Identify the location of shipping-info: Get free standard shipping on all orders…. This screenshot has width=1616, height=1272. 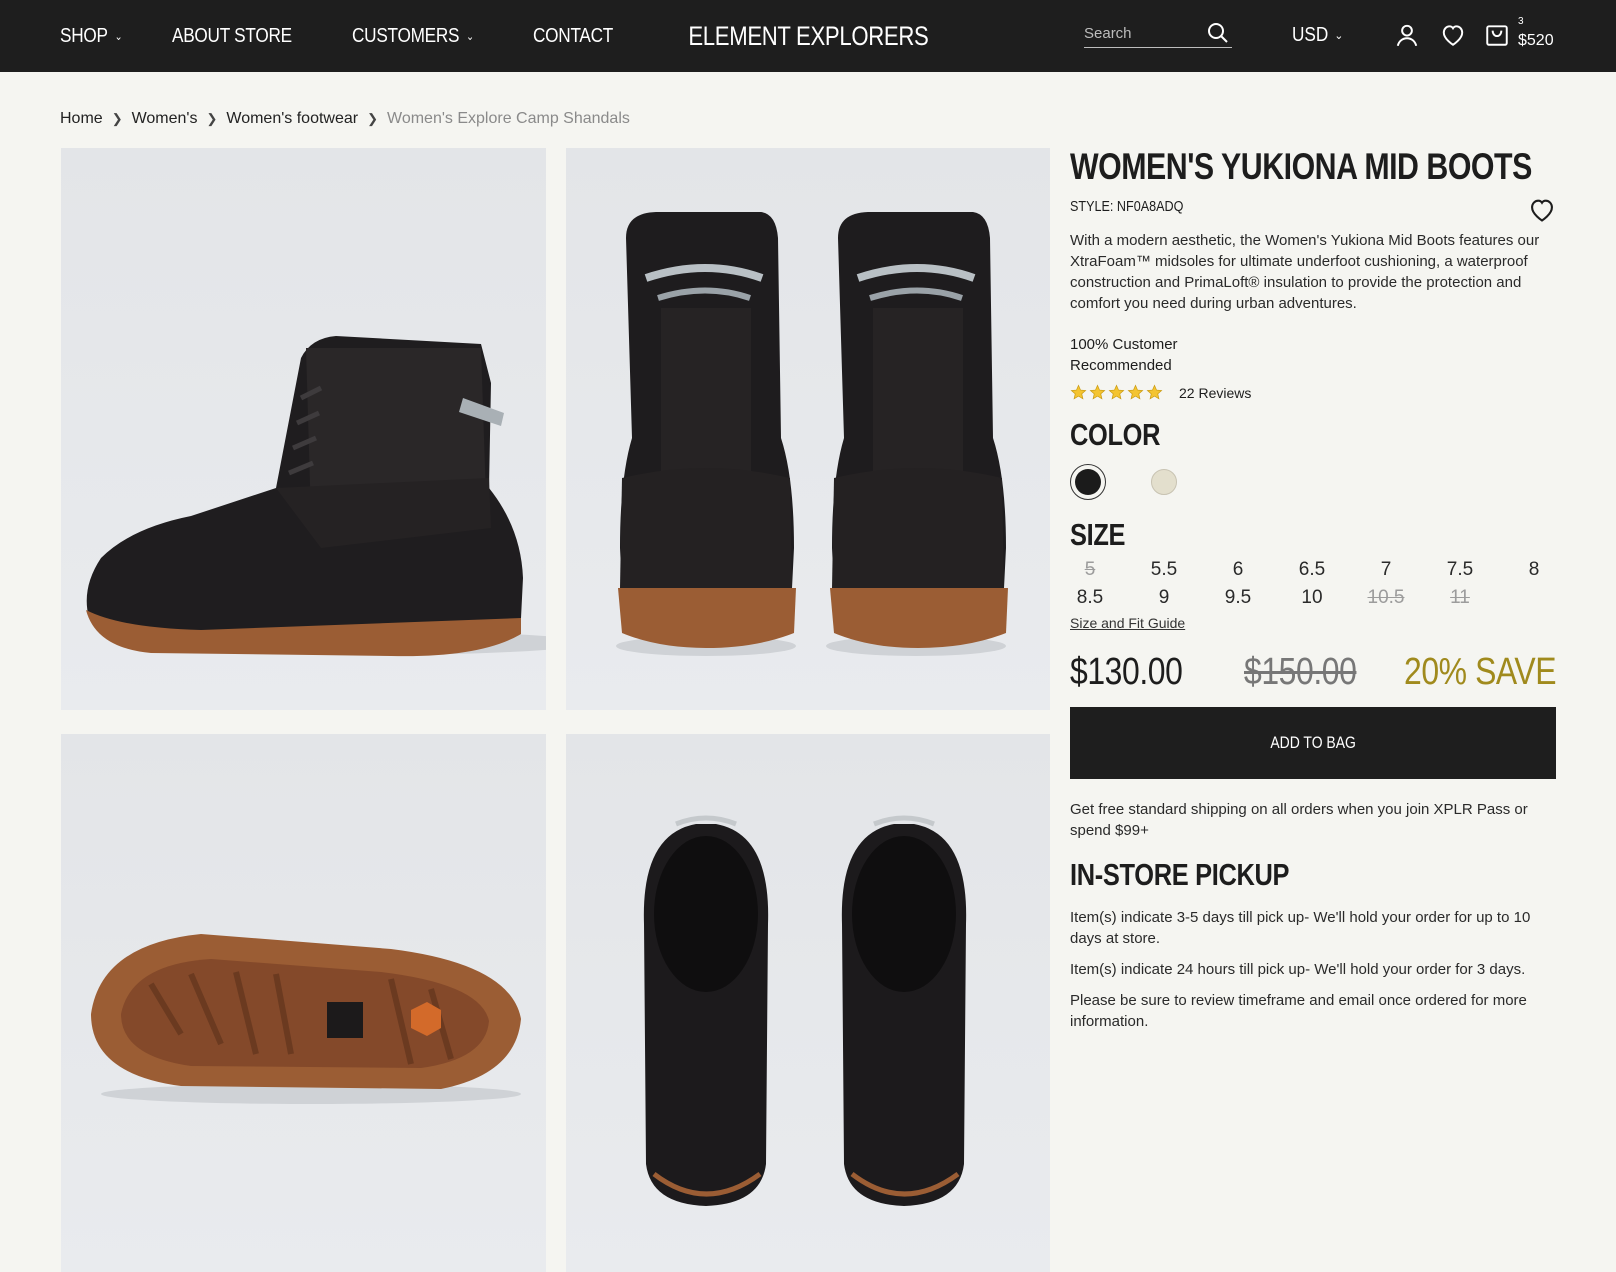
(1299, 820).